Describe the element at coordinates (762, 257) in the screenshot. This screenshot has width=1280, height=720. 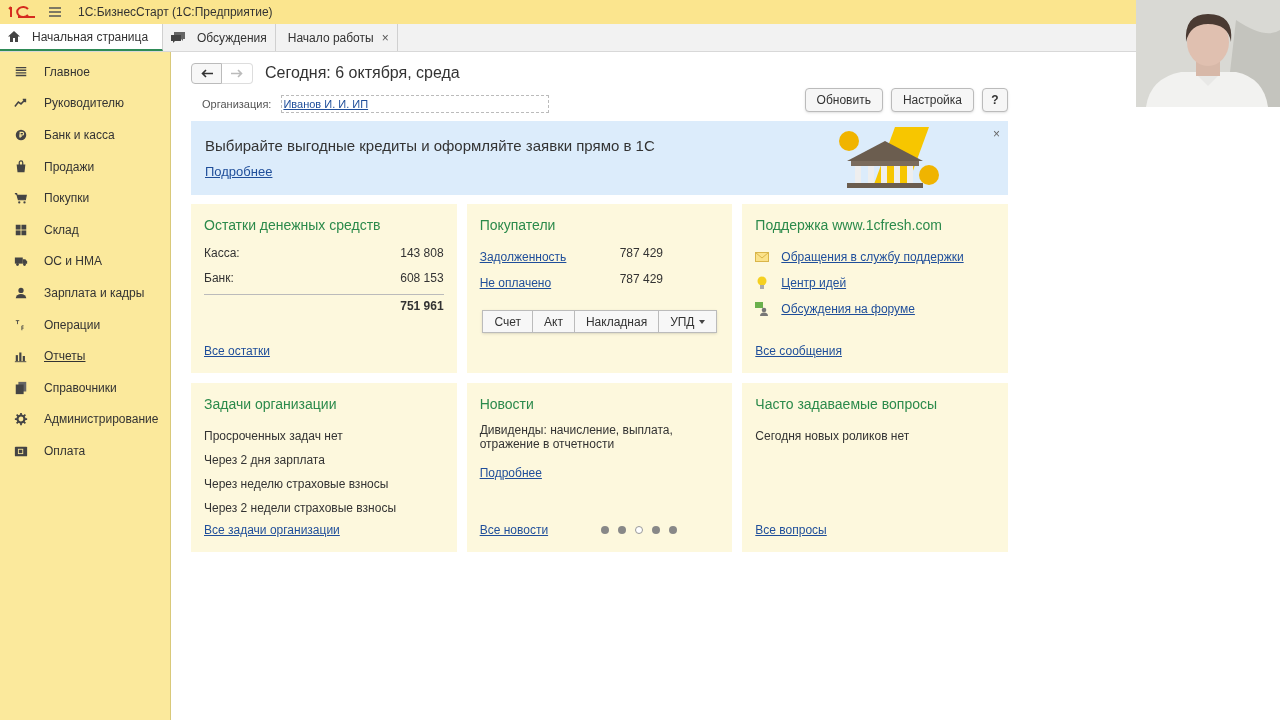
I see `envelope-icon` at that location.